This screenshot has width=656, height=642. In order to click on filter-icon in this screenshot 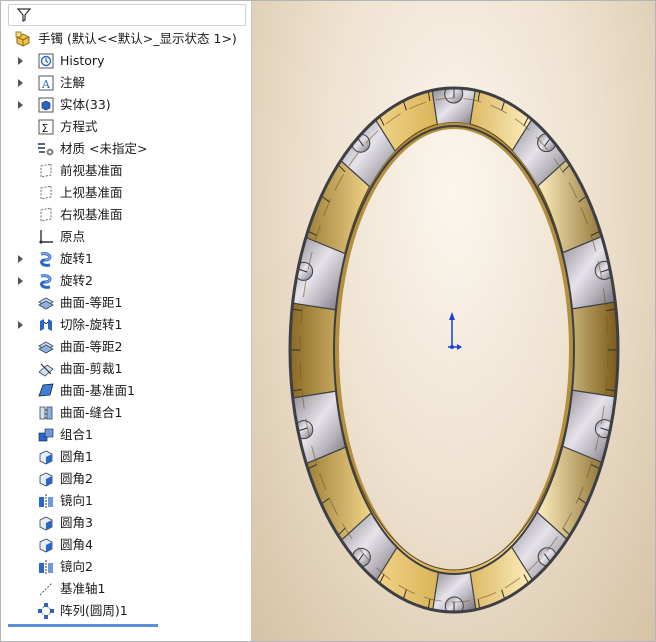, I will do `click(24, 15)`.